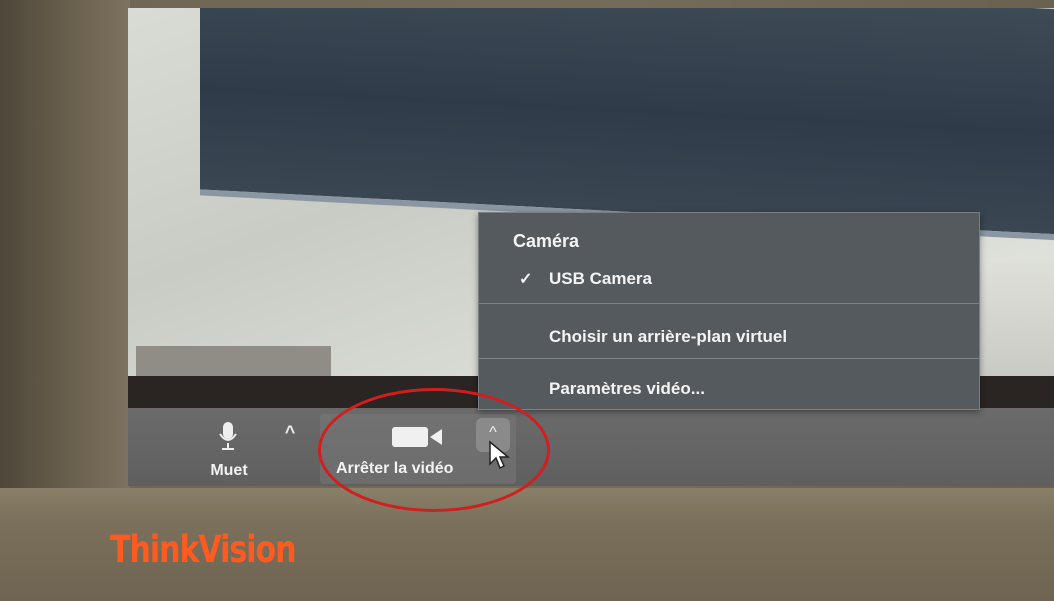  What do you see at coordinates (229, 470) in the screenshot?
I see `mute-label: Muet` at bounding box center [229, 470].